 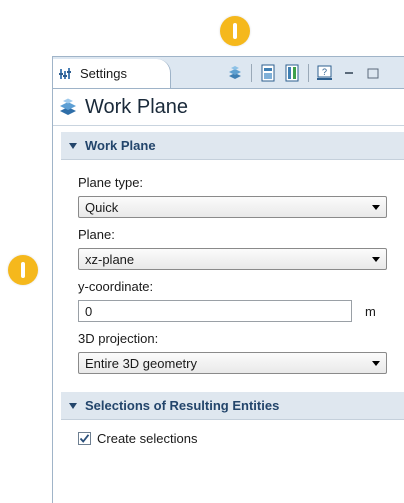 What do you see at coordinates (232, 146) in the screenshot?
I see `section-work-plane-header: Work Plane` at bounding box center [232, 146].